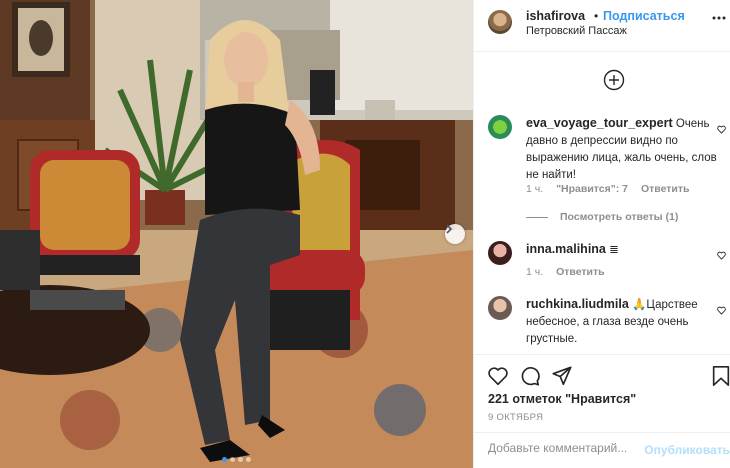 This screenshot has width=730, height=468. Describe the element at coordinates (562, 399) in the screenshot. I see `likes-count: 221 отметок "Нравится"` at that location.